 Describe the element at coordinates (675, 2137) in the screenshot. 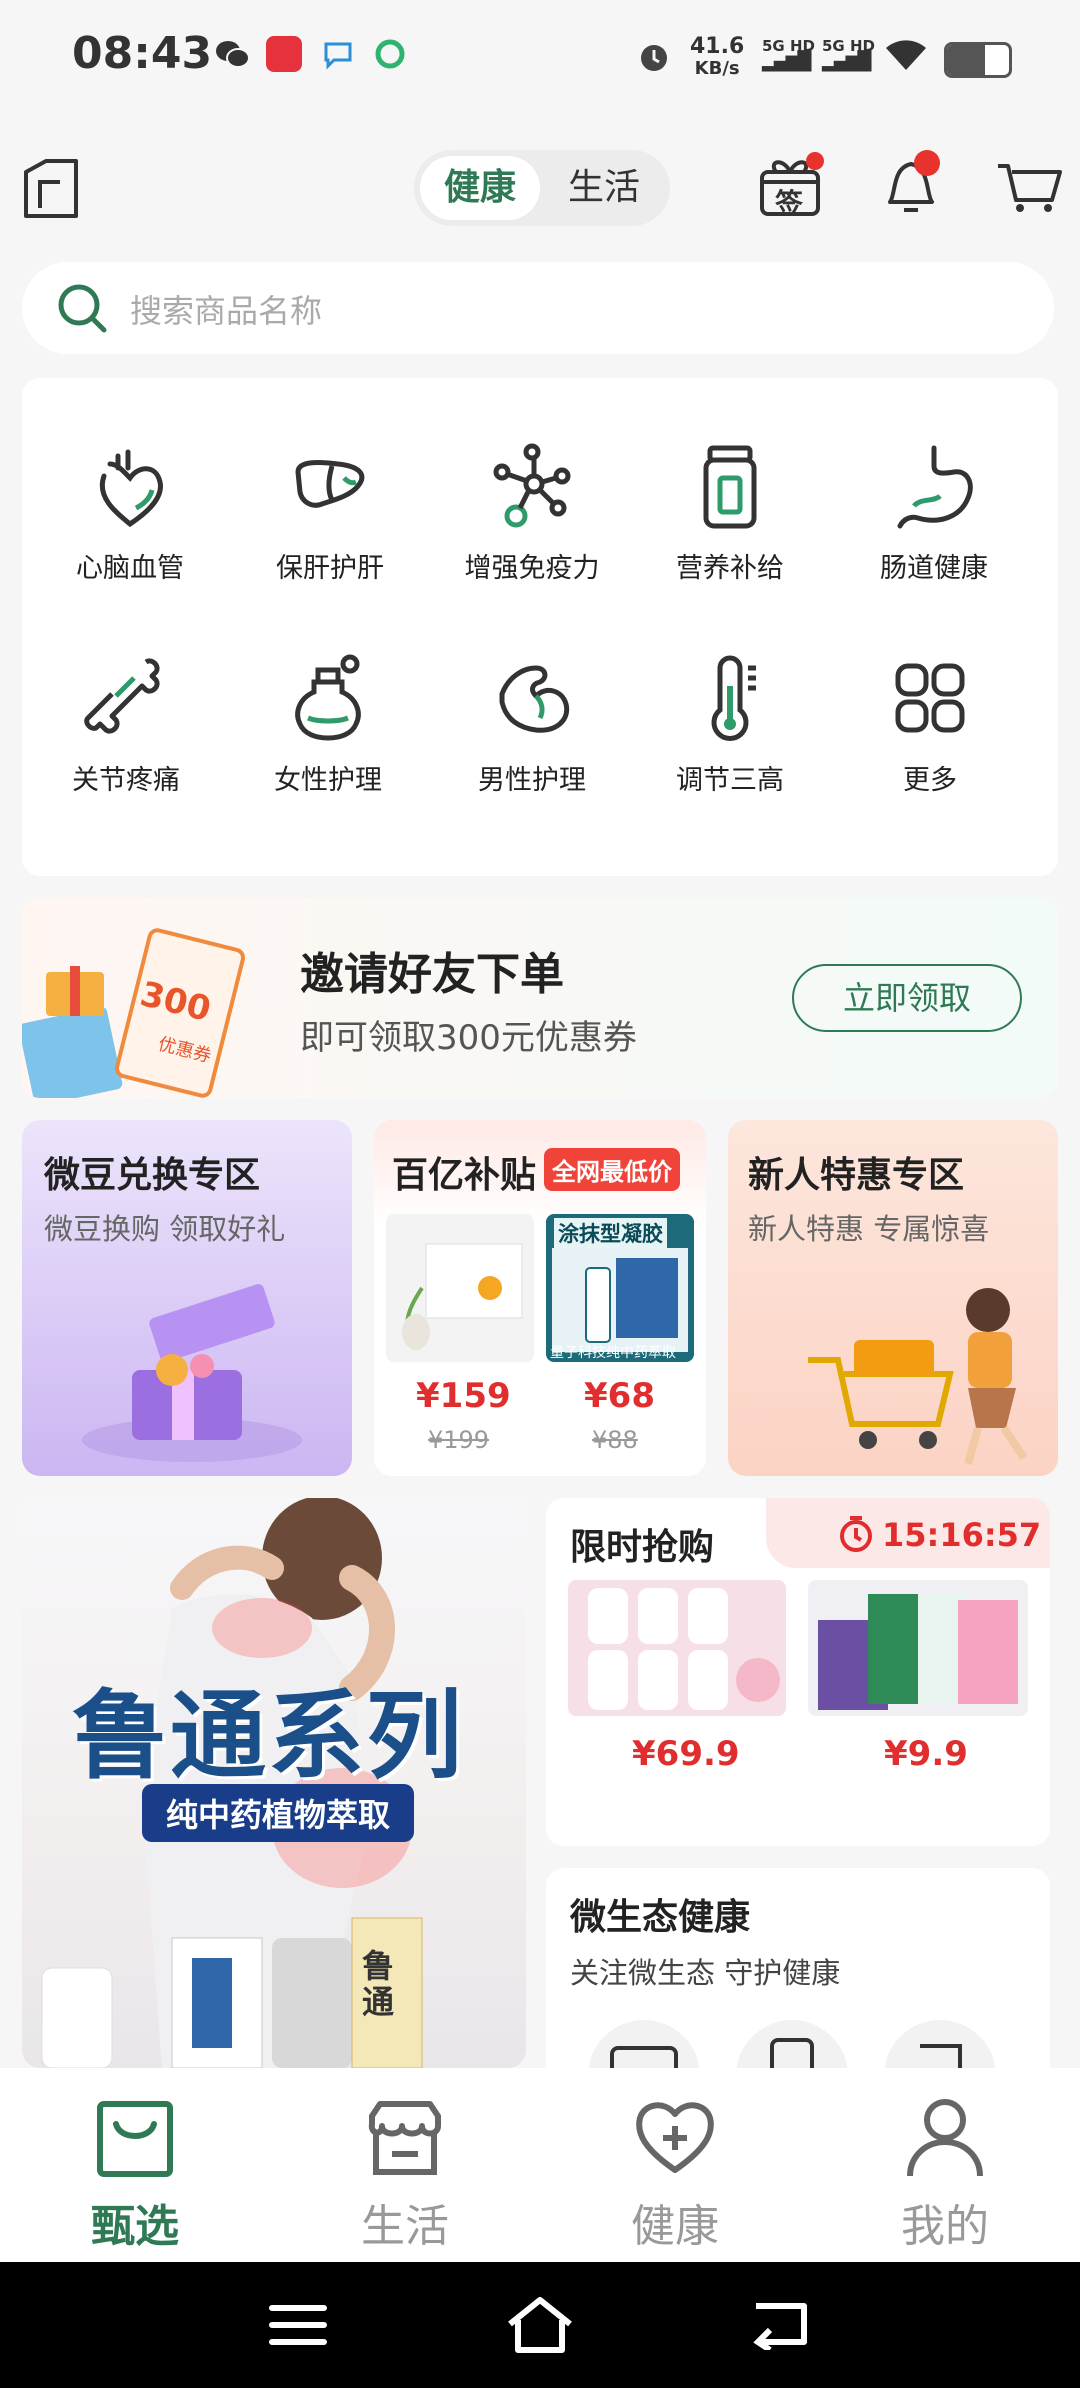

I see `heart-plus-icon` at that location.